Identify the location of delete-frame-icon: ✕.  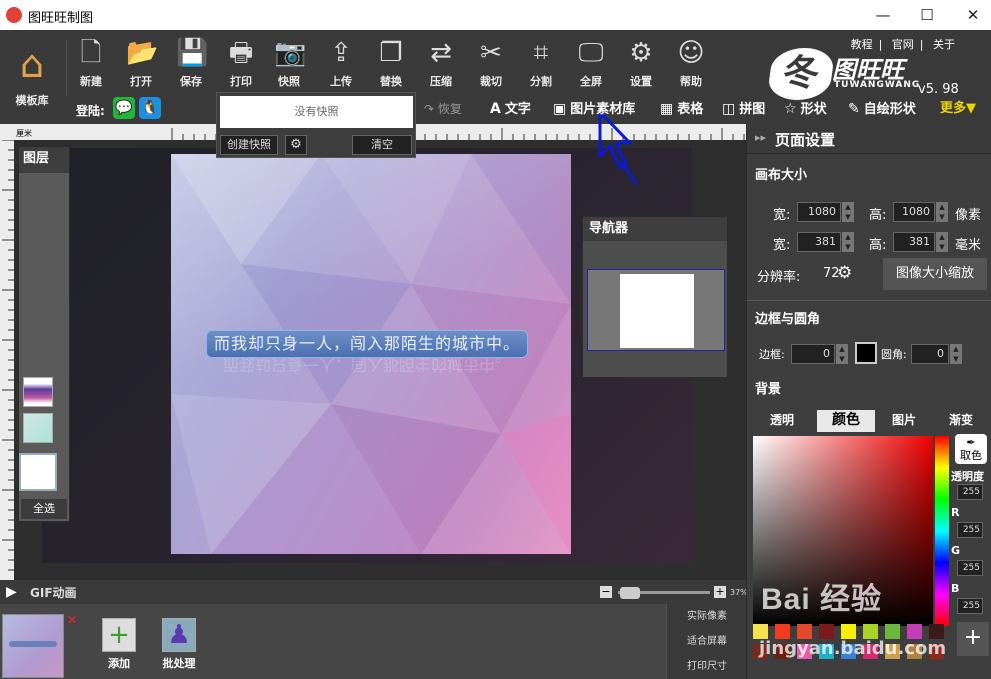
(72, 620).